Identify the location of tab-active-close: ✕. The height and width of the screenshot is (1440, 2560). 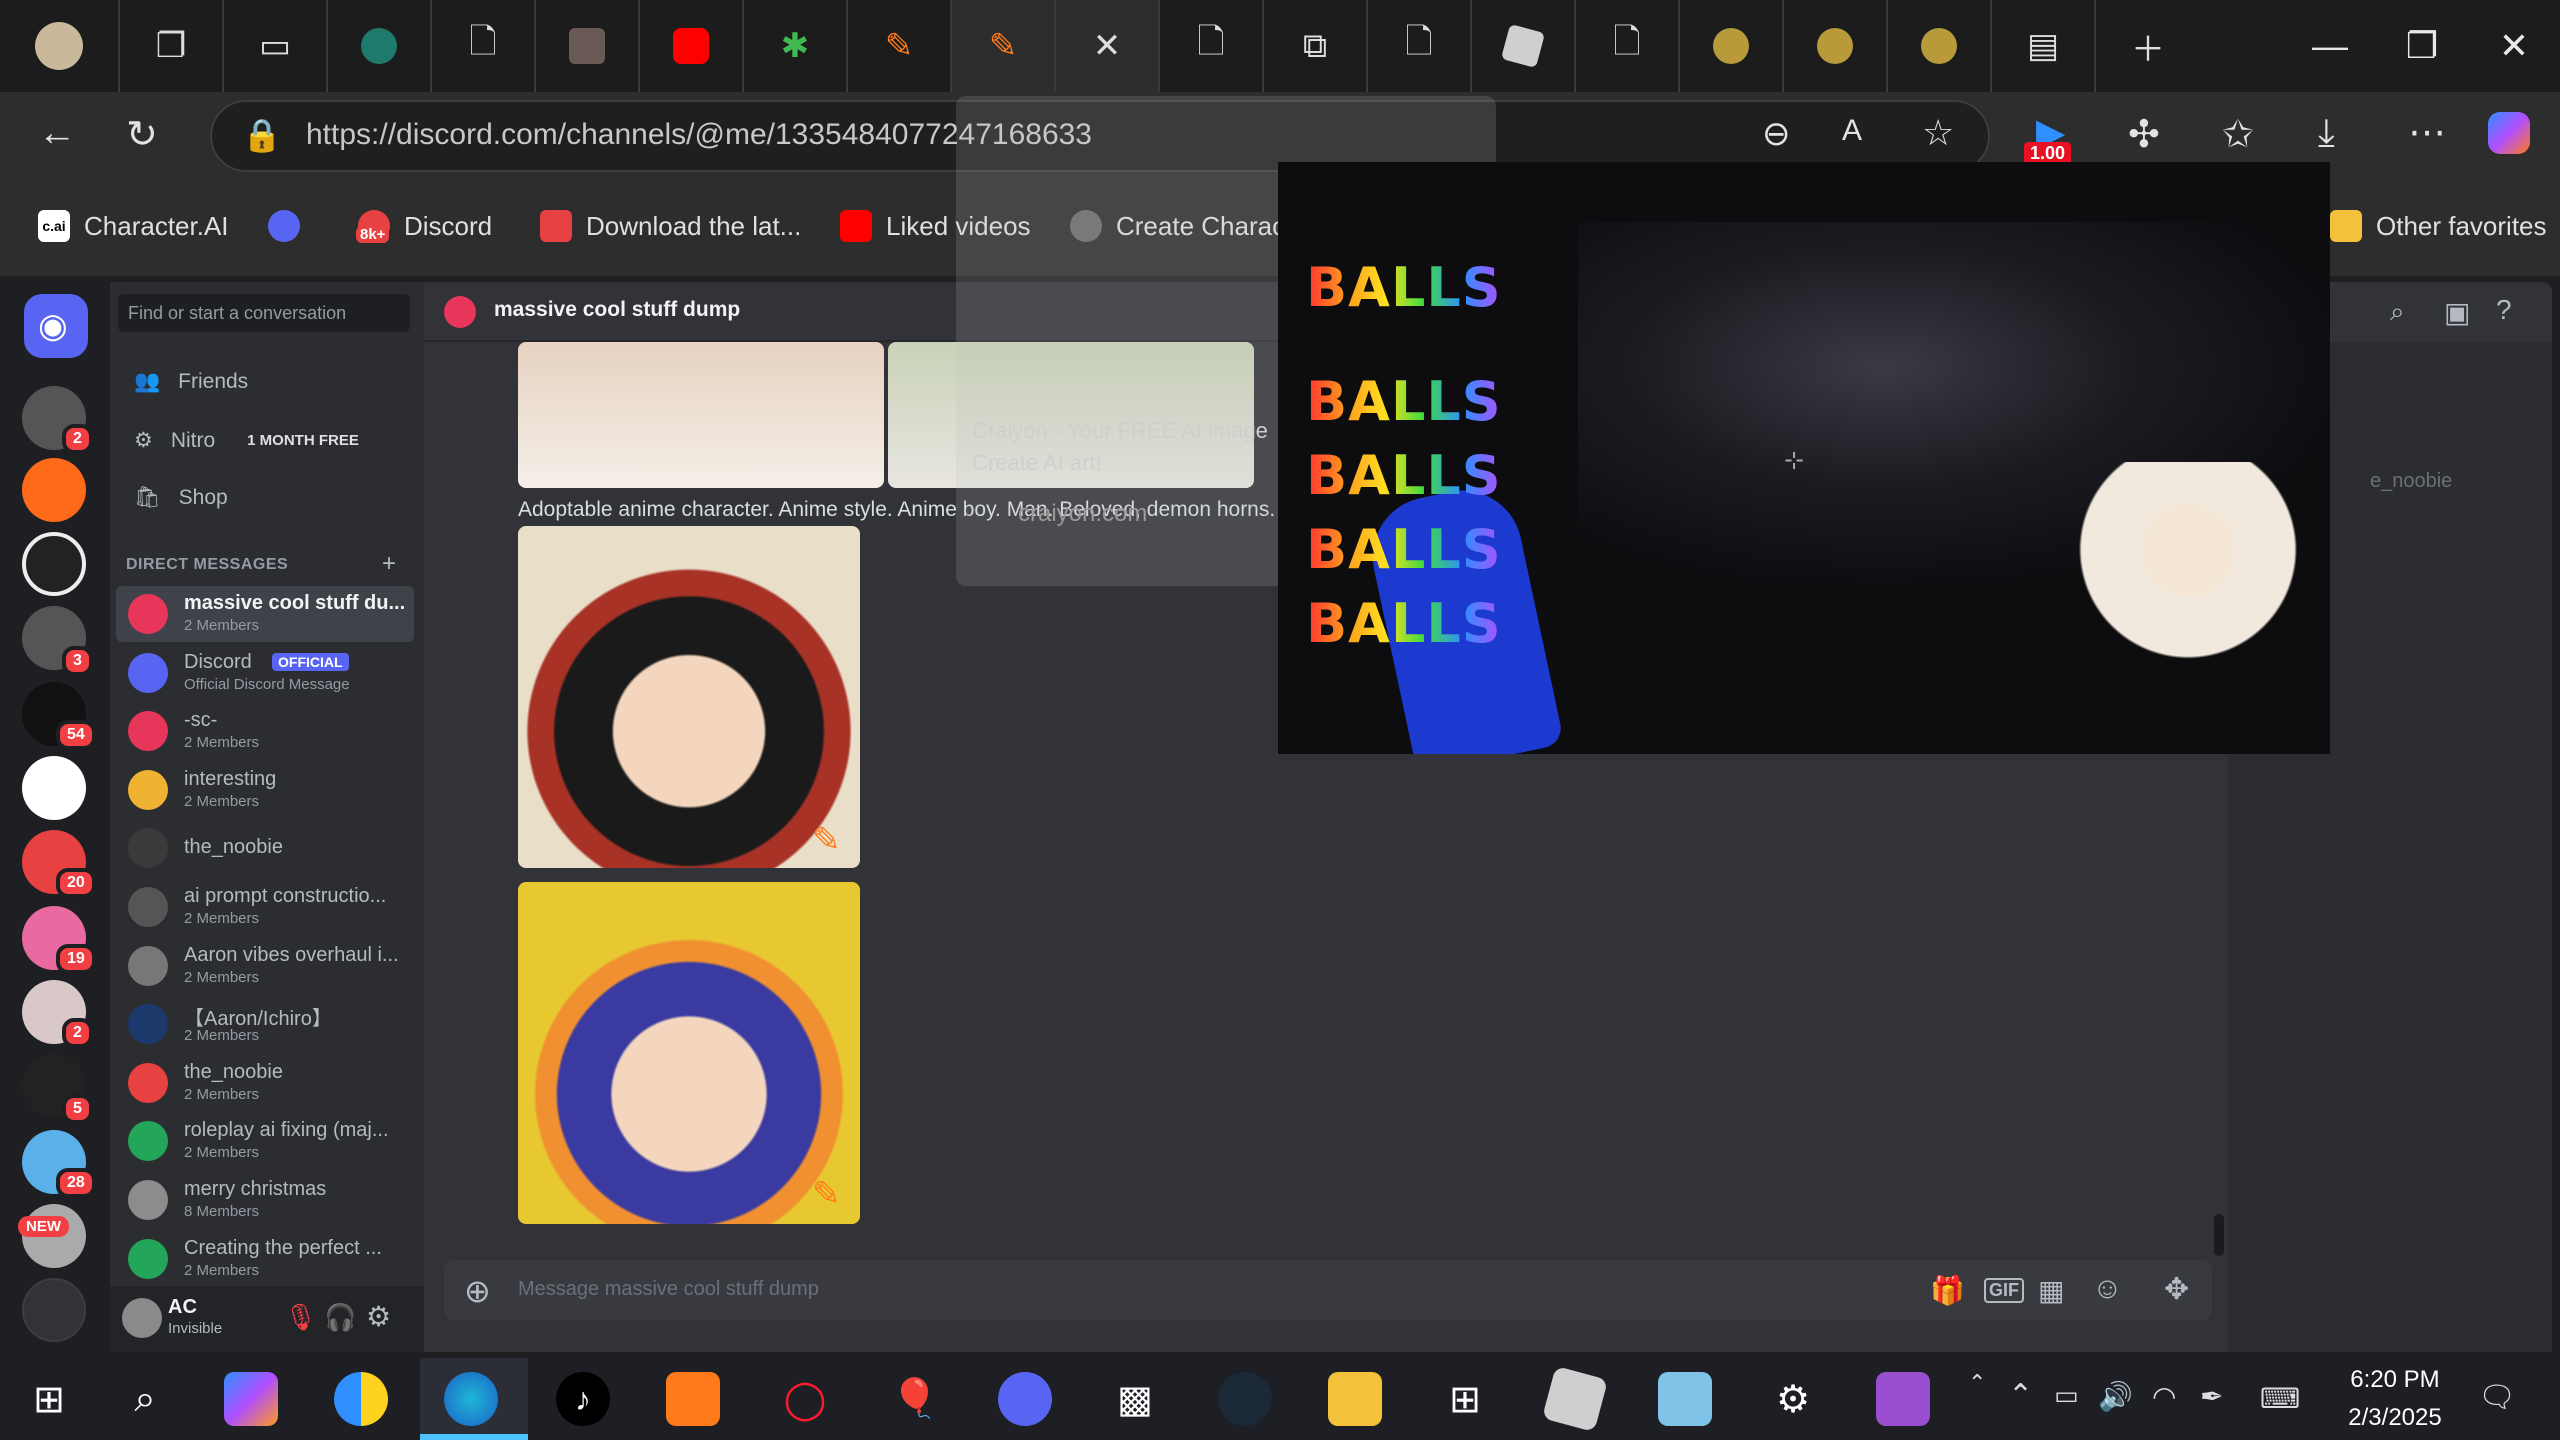
(1108, 46).